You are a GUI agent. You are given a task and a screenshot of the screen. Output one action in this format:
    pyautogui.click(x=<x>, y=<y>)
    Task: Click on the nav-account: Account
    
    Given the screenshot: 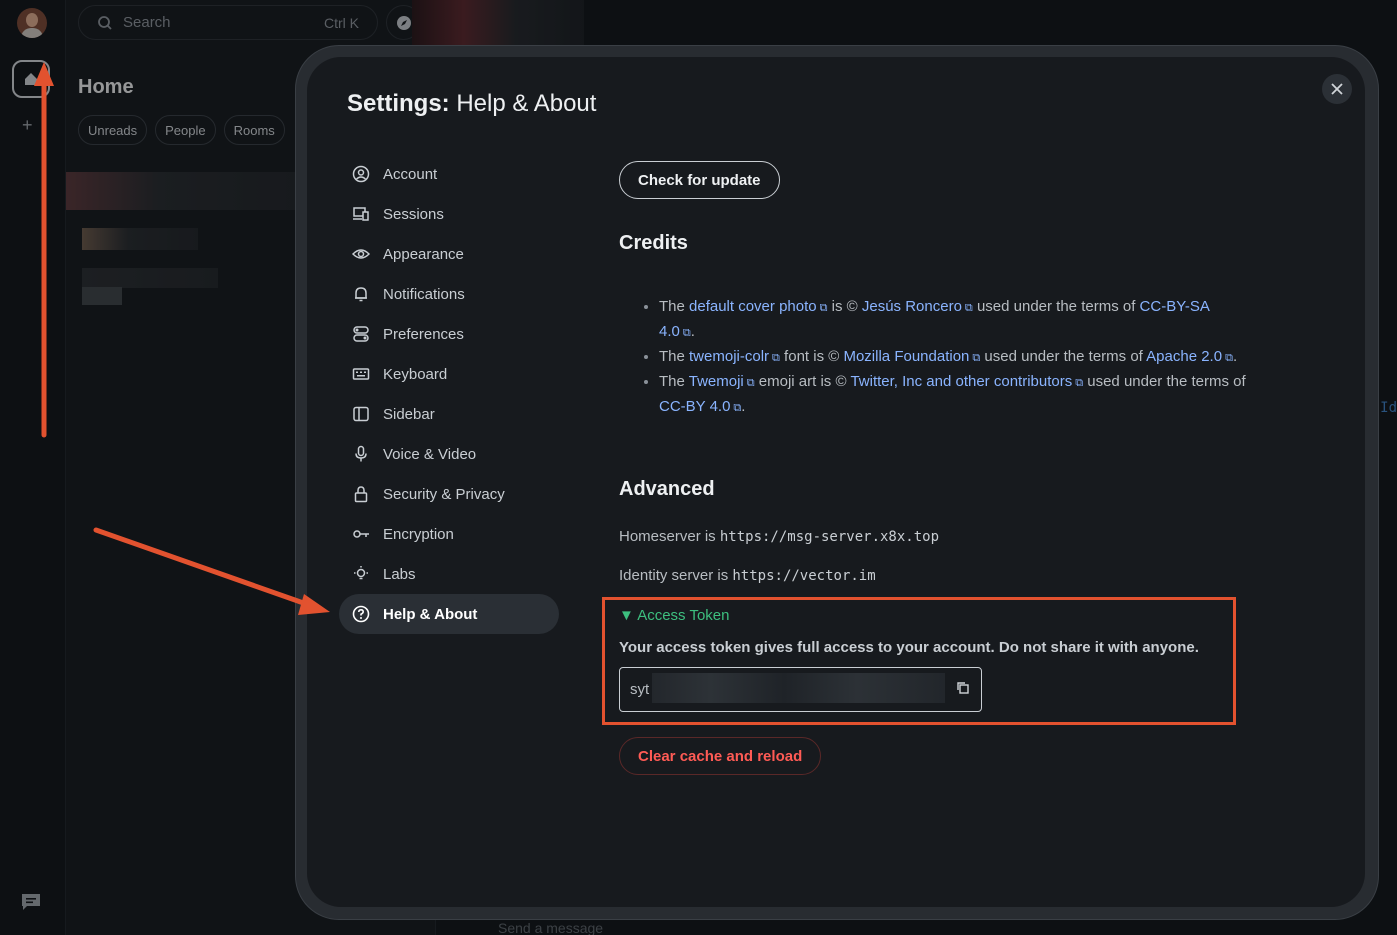 What is the action you would take?
    pyautogui.click(x=449, y=174)
    